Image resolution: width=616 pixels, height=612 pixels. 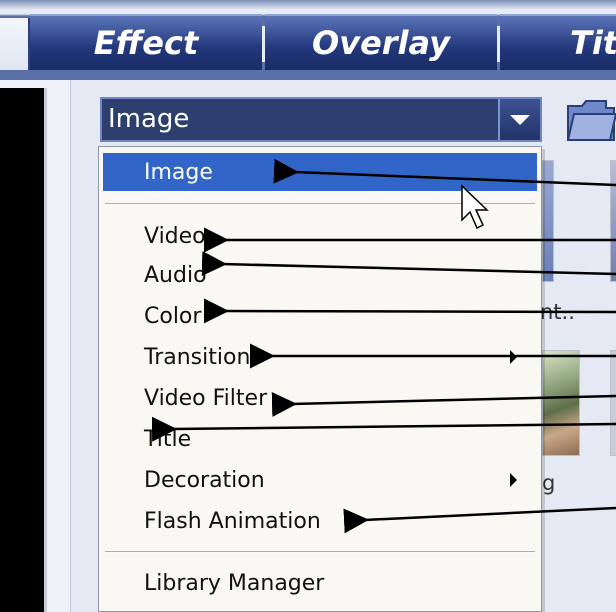 I want to click on menu-item-label: Decoration, so click(x=204, y=480).